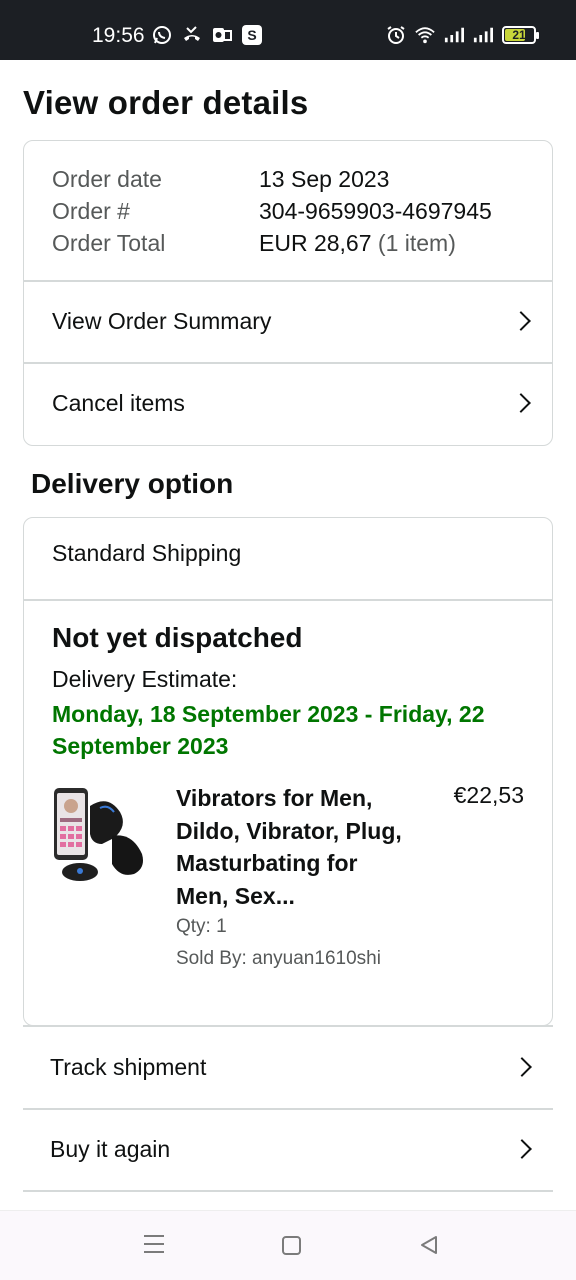  What do you see at coordinates (222, 35) in the screenshot?
I see `outlook-icon` at bounding box center [222, 35].